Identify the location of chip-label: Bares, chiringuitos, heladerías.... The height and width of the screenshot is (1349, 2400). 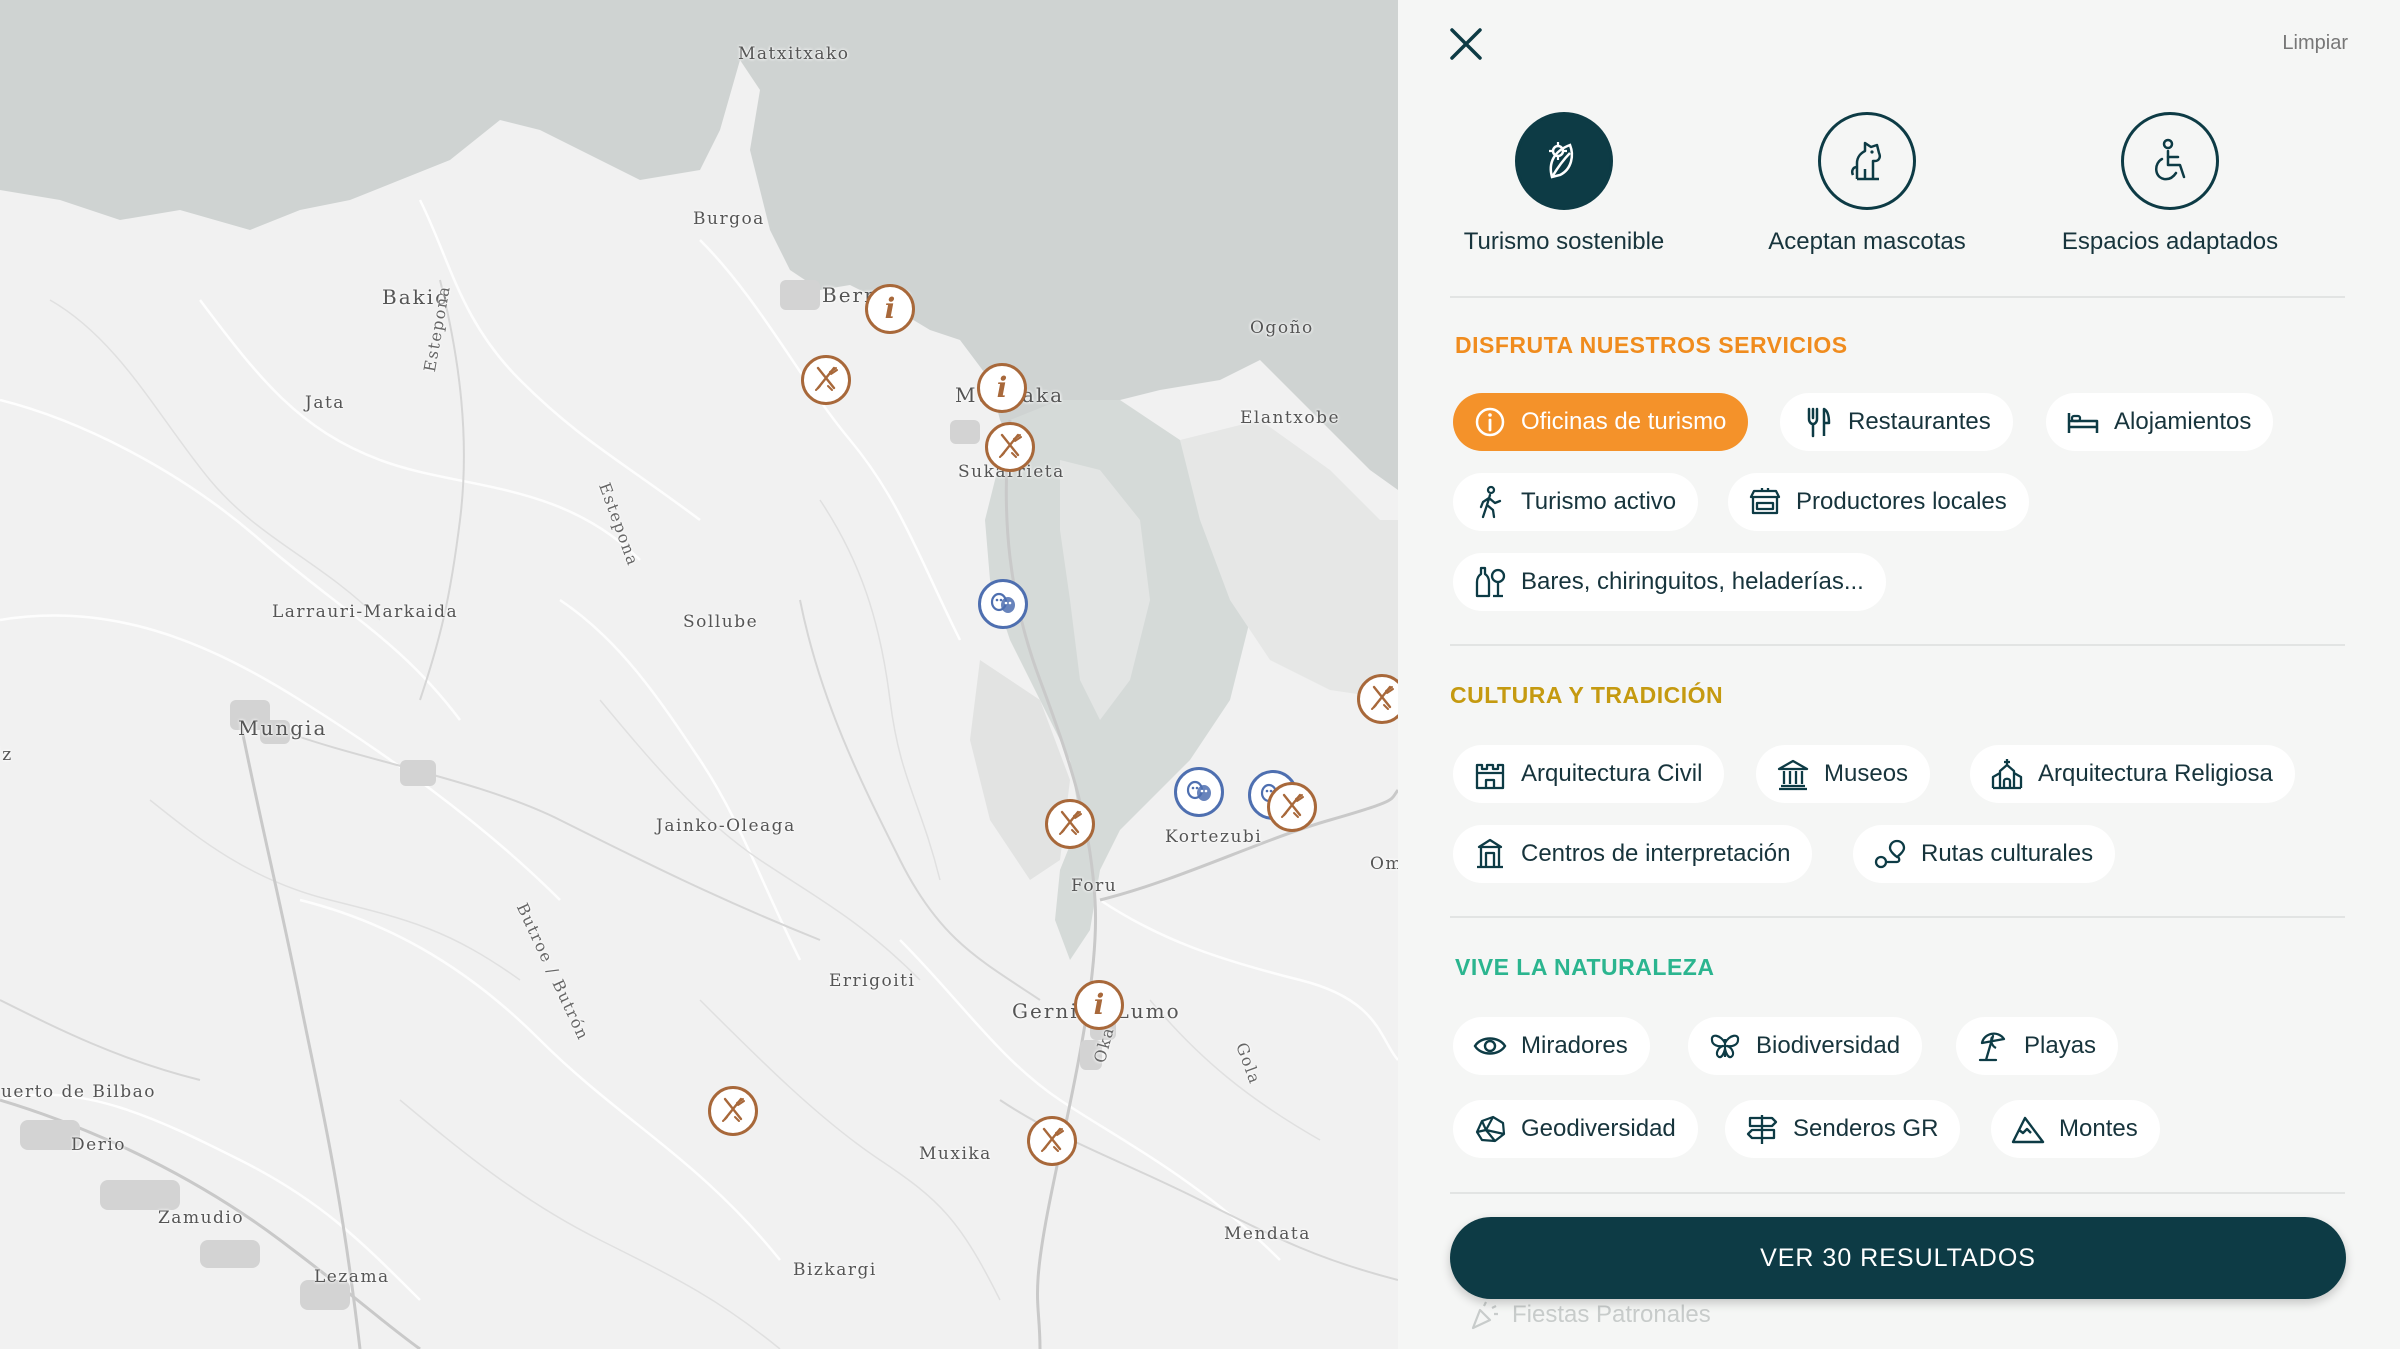
(1692, 581).